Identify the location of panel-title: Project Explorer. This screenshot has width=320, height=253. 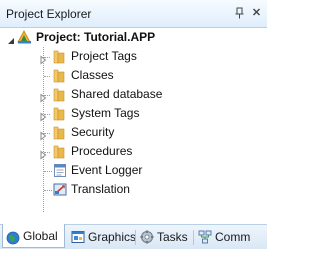
(49, 14).